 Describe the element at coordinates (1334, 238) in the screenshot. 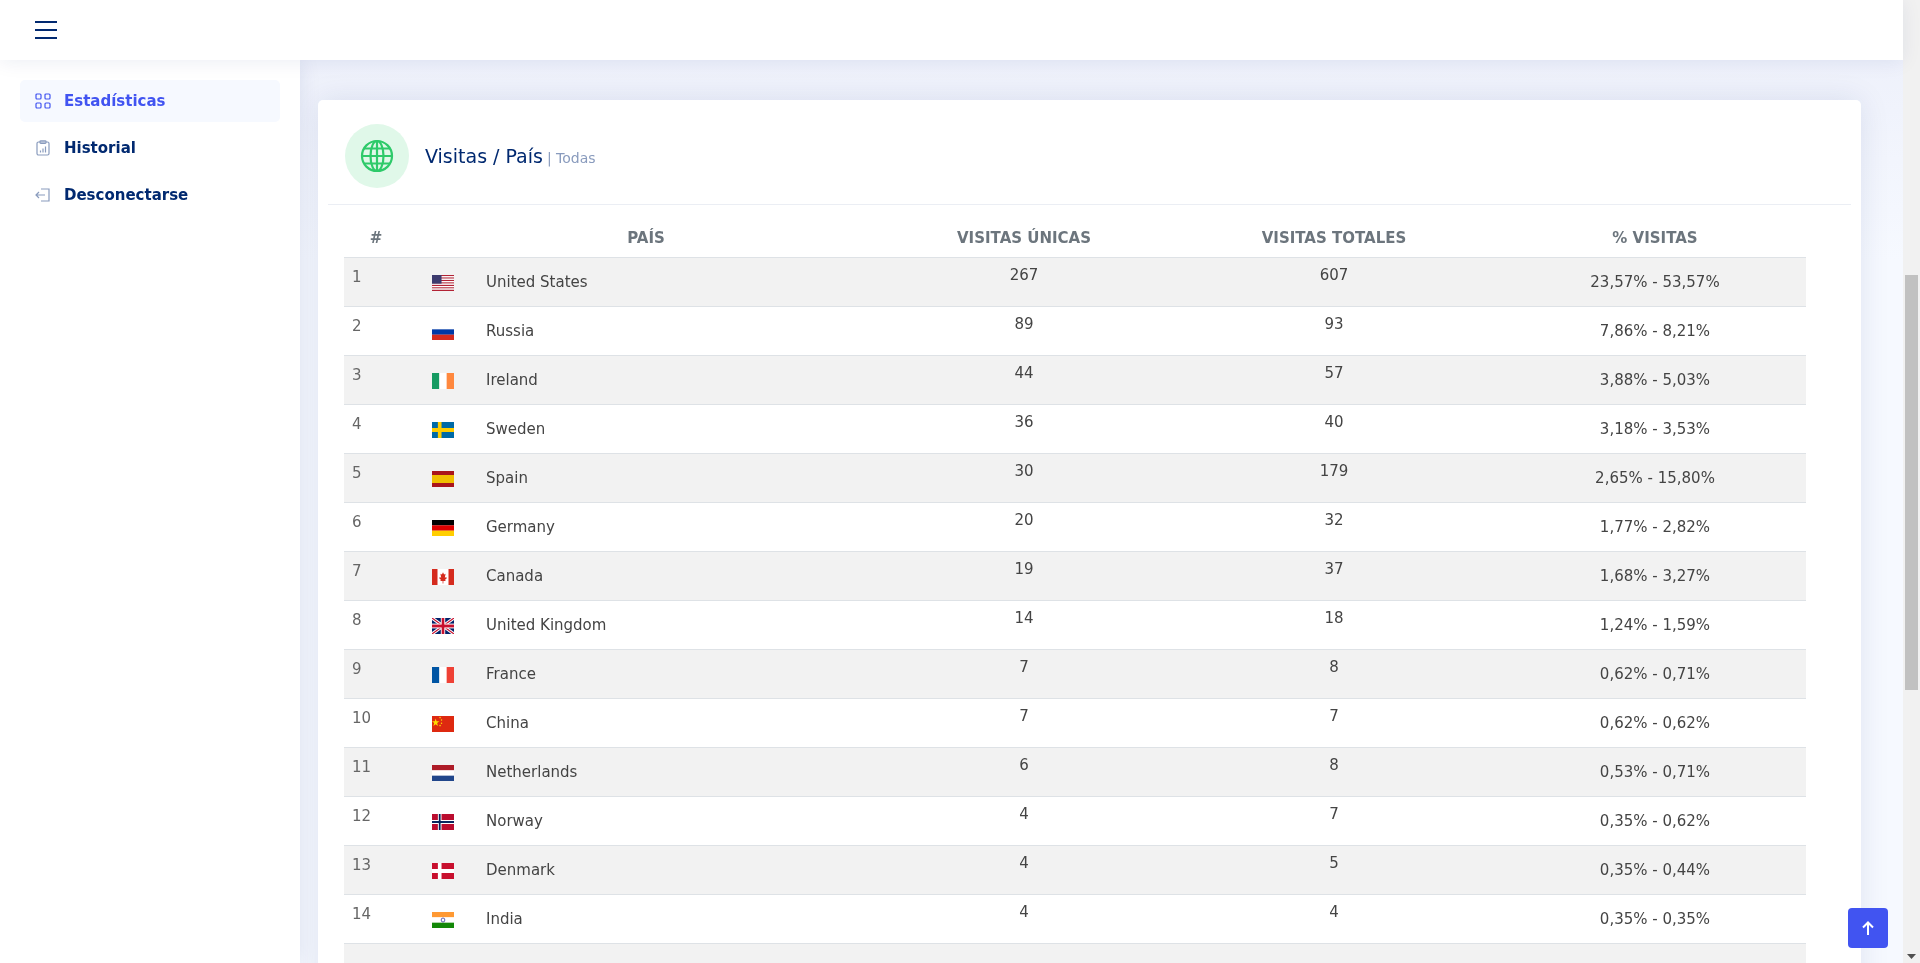

I see `column-header: VISITAS TOTALES` at that location.